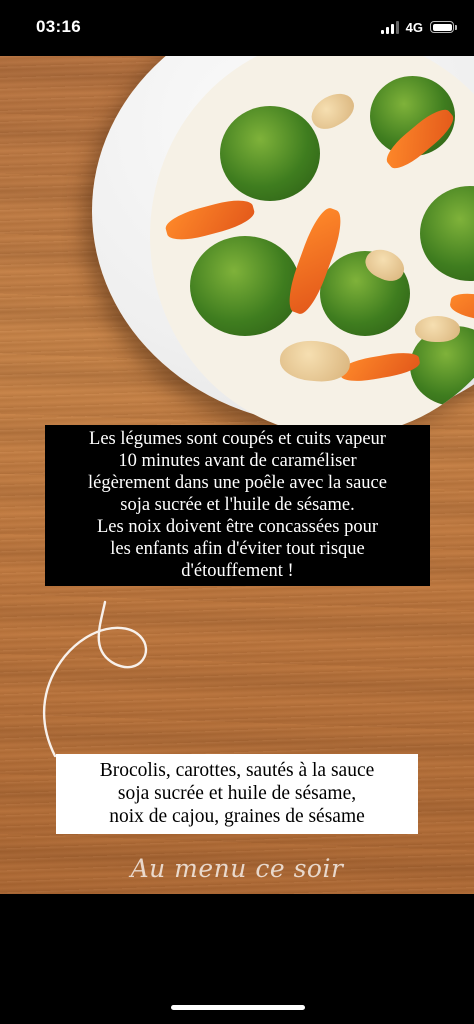 This screenshot has width=474, height=1024. I want to click on caption-line: soja sucrée et l'huile de sésame., so click(237, 505).